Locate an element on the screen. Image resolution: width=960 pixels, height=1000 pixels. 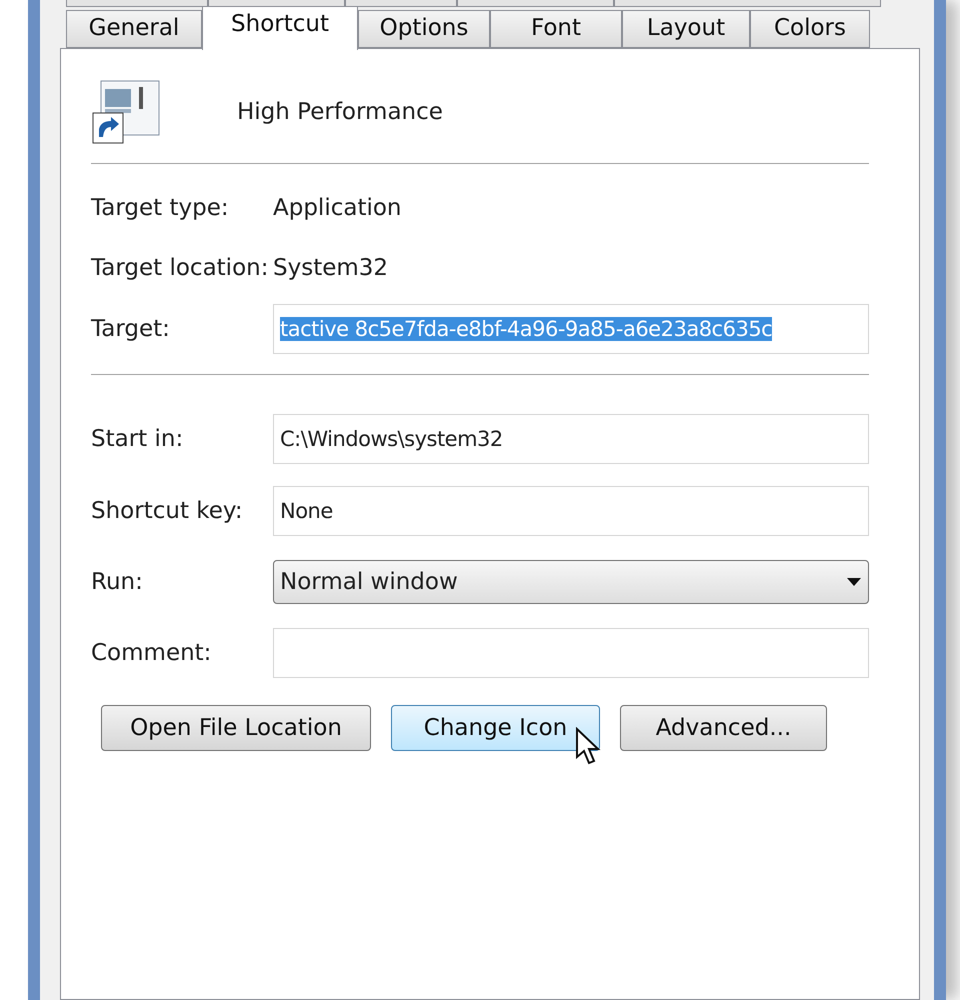
field-value: Application is located at coordinates (337, 208).